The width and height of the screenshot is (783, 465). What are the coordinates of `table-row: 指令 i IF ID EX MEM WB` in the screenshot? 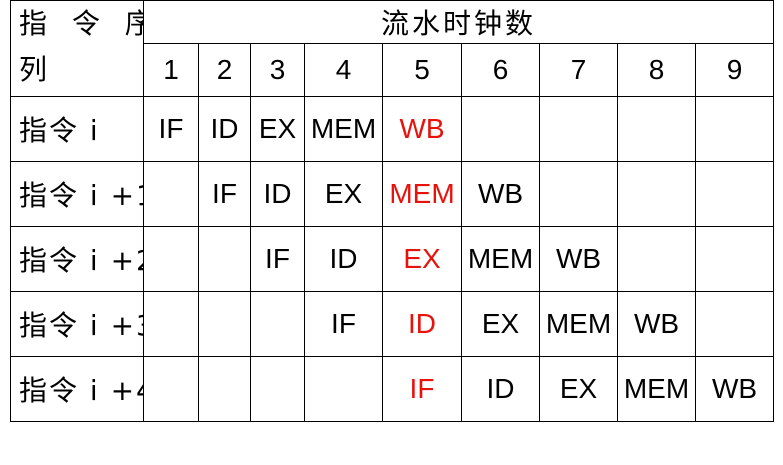 It's located at (392, 129).